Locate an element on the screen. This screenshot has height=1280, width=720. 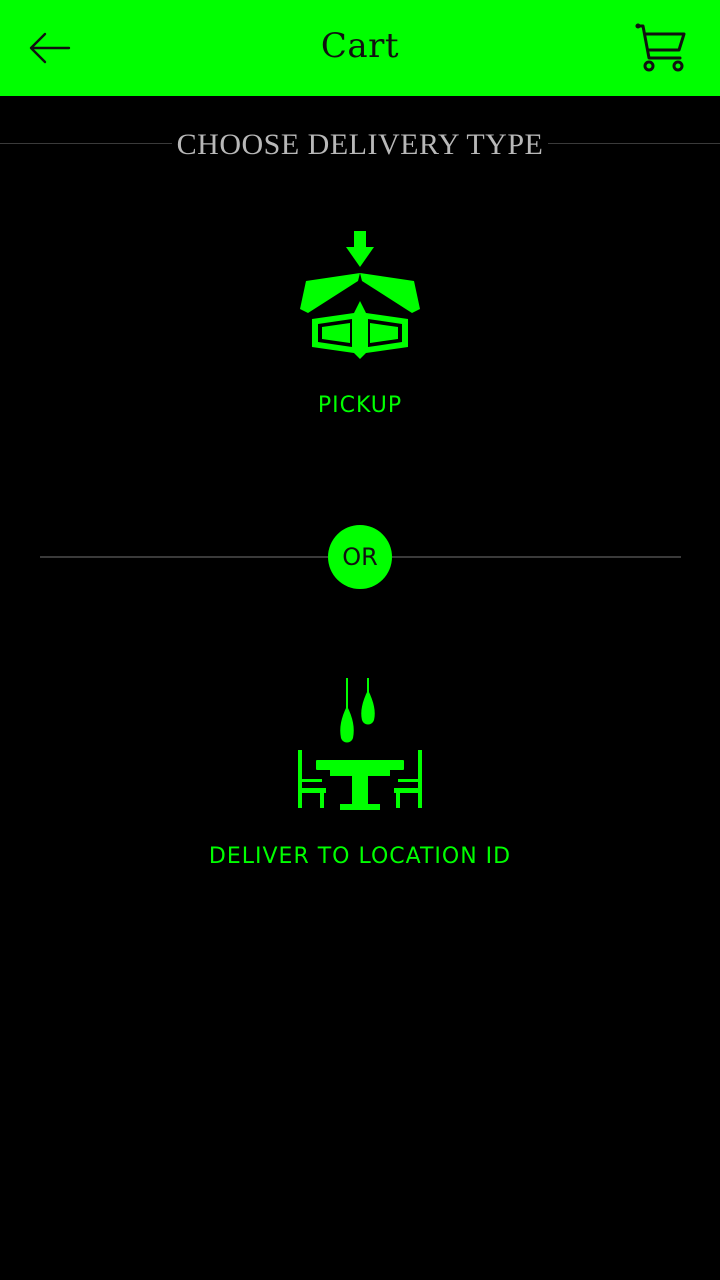
top-app-bar: Cart is located at coordinates (360, 48).